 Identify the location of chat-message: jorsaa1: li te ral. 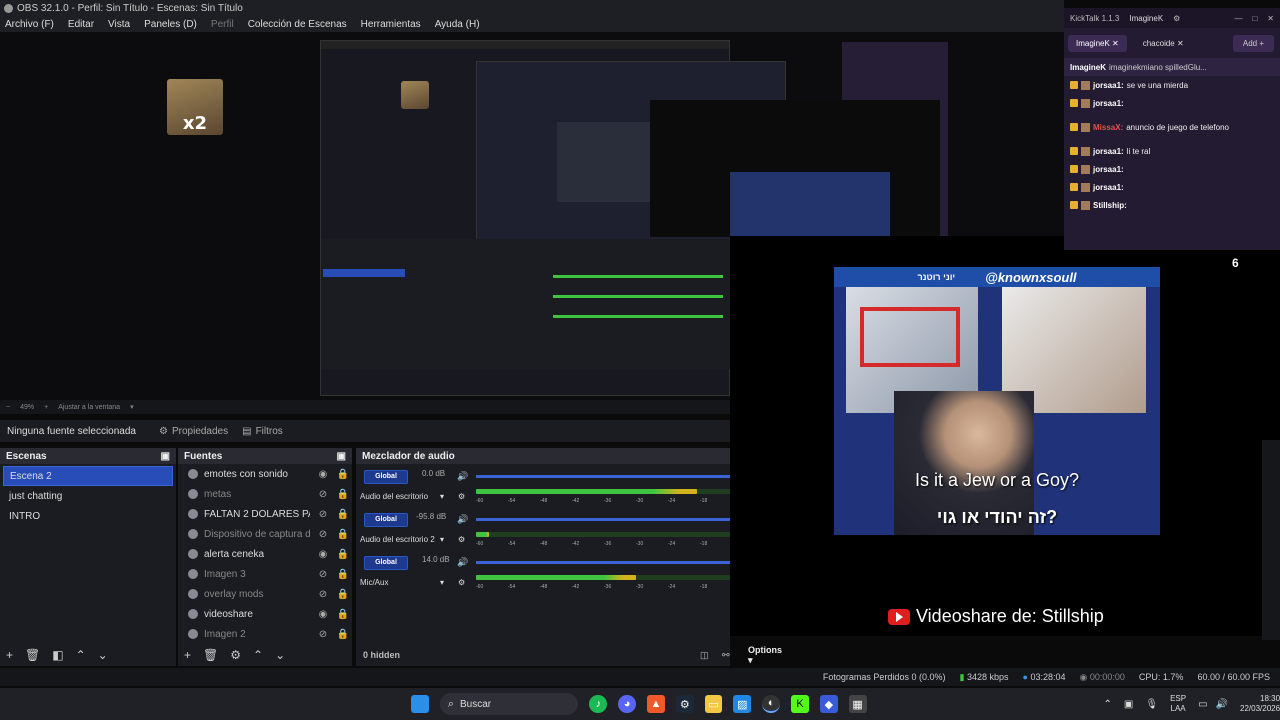
(1172, 151).